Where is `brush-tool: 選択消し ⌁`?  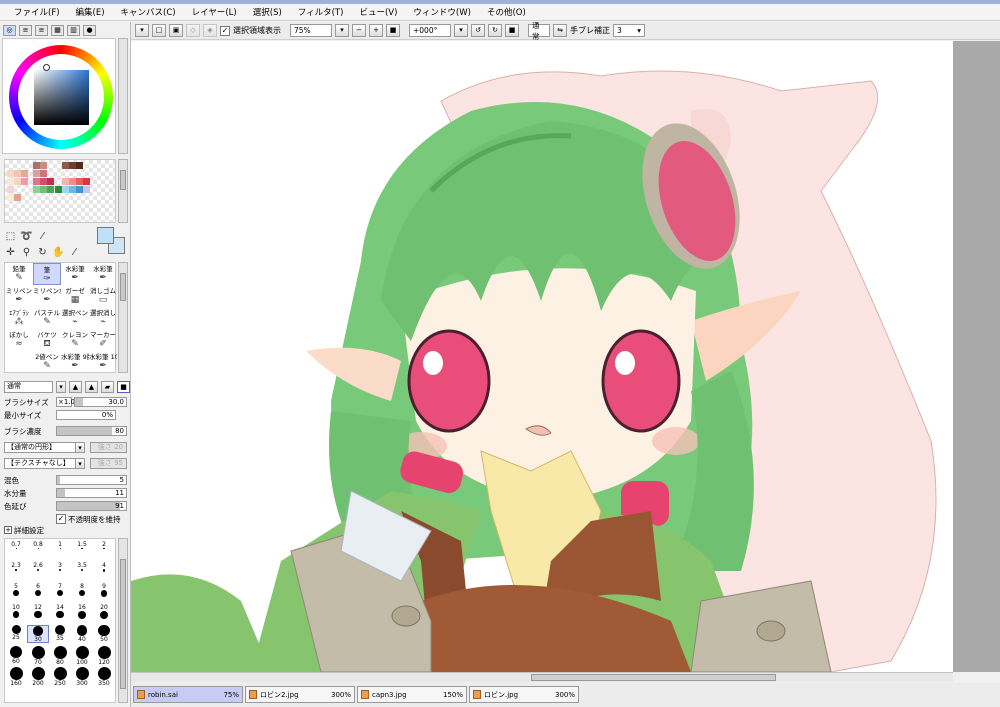
brush-tool: 選択消し ⌁ is located at coordinates (103, 318).